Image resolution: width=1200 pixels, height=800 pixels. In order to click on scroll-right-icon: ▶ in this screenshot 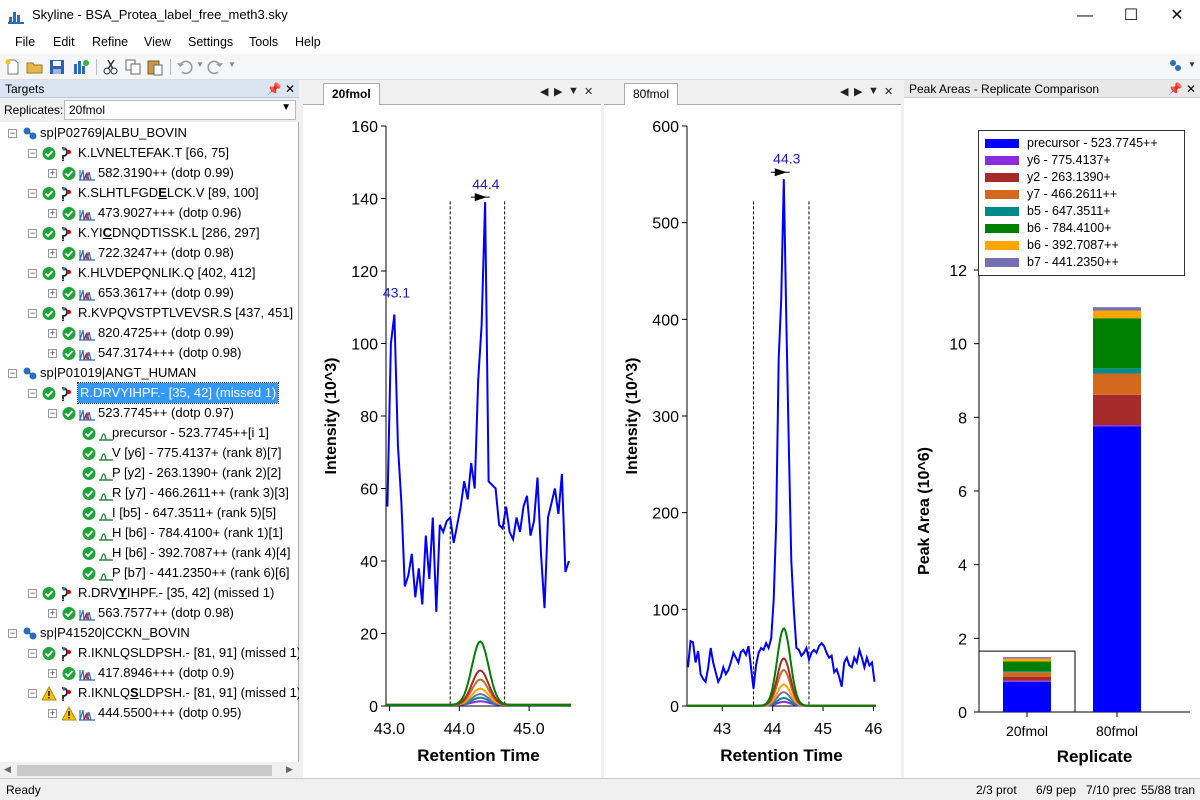, I will do `click(289, 769)`.